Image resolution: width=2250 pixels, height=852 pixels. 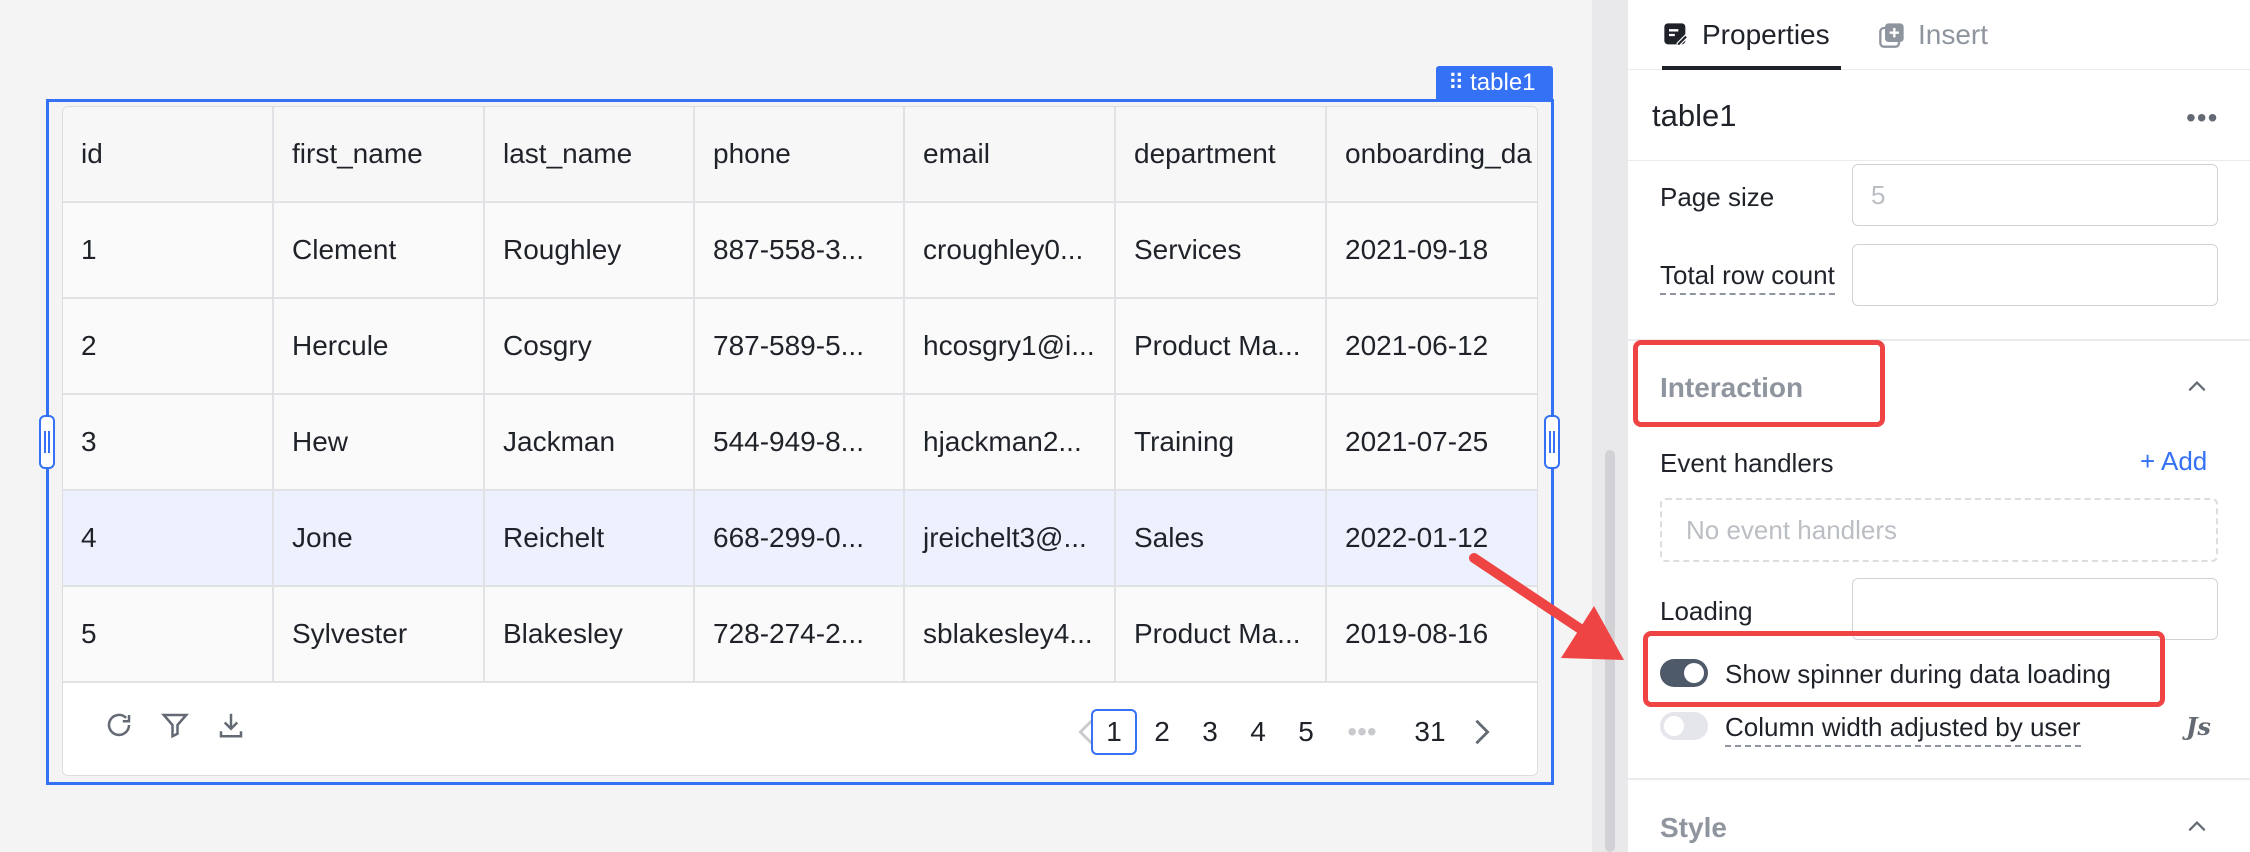 I want to click on table-footer: 1 2 3 4 5 ••• 31, so click(x=800, y=729).